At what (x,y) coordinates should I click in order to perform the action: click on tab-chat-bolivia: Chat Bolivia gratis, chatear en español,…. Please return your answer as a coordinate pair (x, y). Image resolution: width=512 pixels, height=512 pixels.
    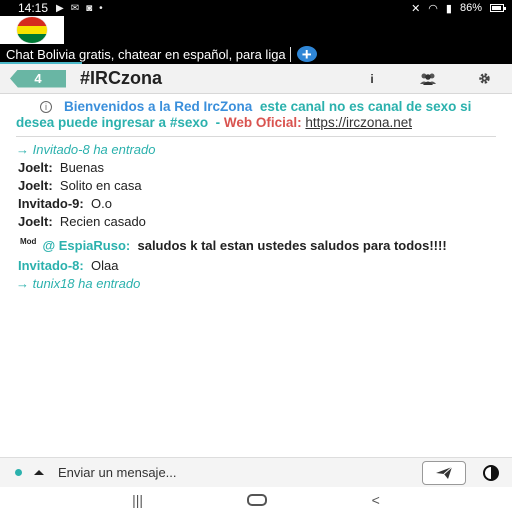
    Looking at the image, I should click on (146, 54).